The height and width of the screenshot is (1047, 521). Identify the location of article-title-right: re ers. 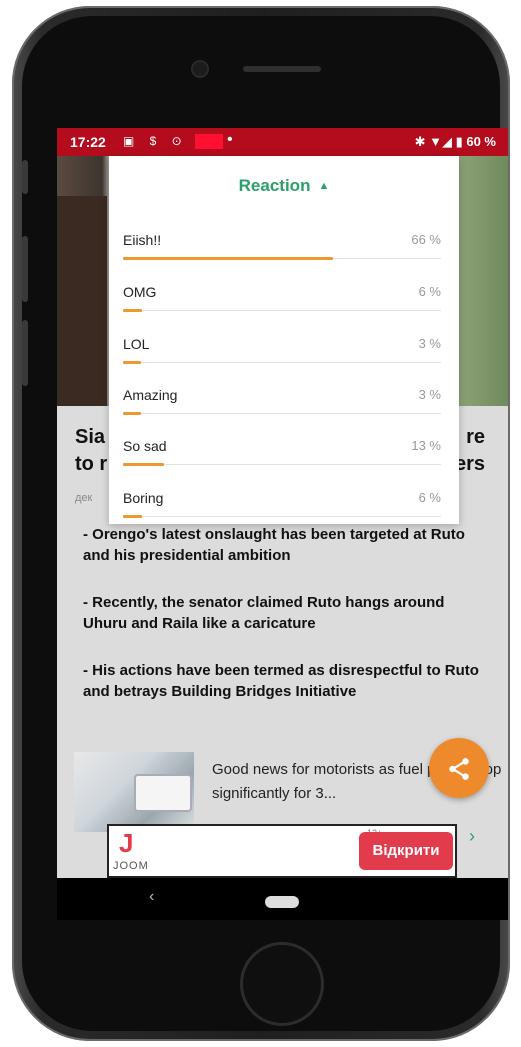
(470, 450).